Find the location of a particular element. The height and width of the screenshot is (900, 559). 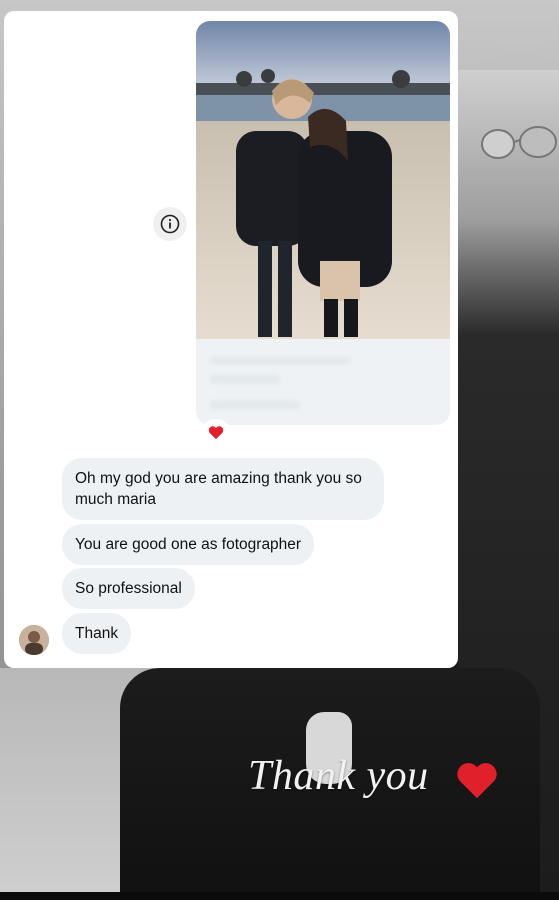

sunglasses-icon is located at coordinates (519, 142).